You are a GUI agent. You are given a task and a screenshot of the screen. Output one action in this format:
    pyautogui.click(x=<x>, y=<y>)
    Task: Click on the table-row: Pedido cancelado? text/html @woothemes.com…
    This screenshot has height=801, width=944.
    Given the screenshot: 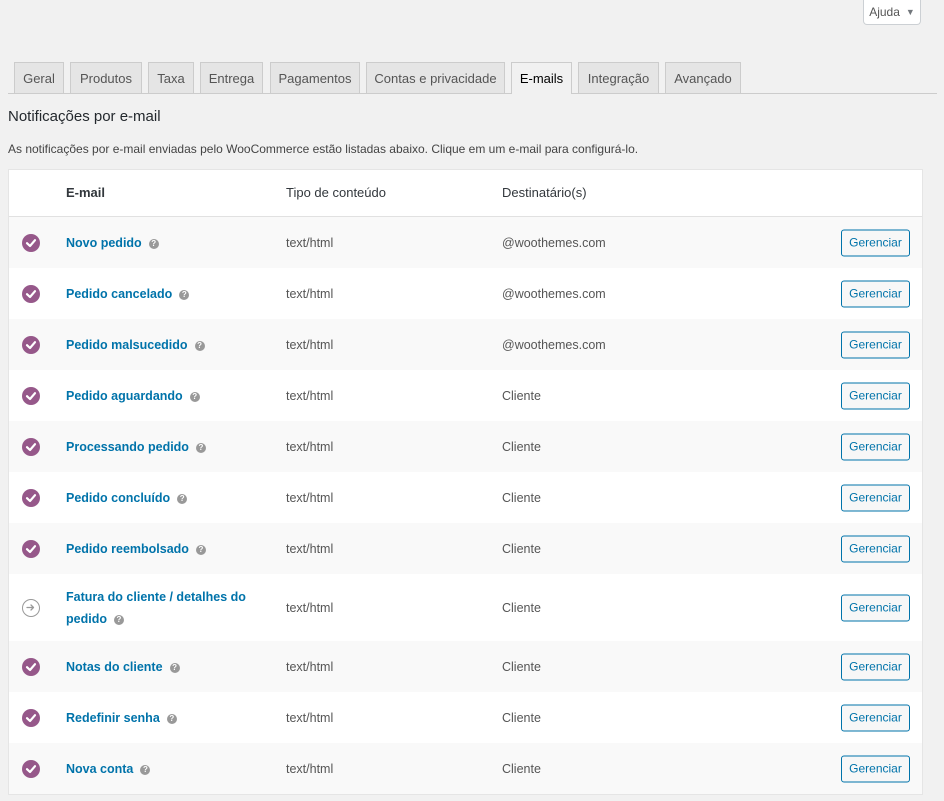 What is the action you would take?
    pyautogui.click(x=465, y=293)
    